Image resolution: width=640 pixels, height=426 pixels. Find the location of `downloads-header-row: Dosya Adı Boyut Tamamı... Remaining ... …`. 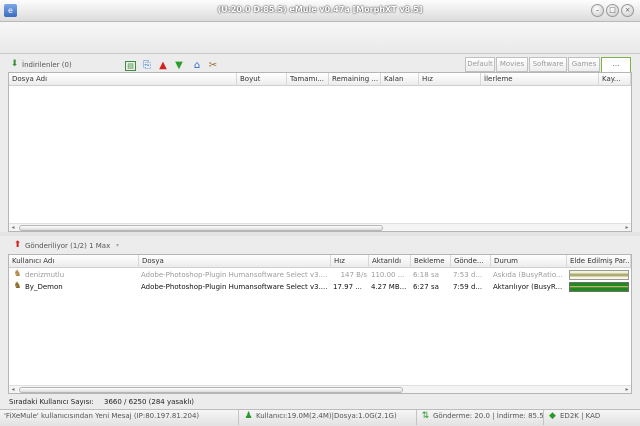

downloads-header-row: Dosya Adı Boyut Tamamı... Remaining ... … is located at coordinates (320, 79).